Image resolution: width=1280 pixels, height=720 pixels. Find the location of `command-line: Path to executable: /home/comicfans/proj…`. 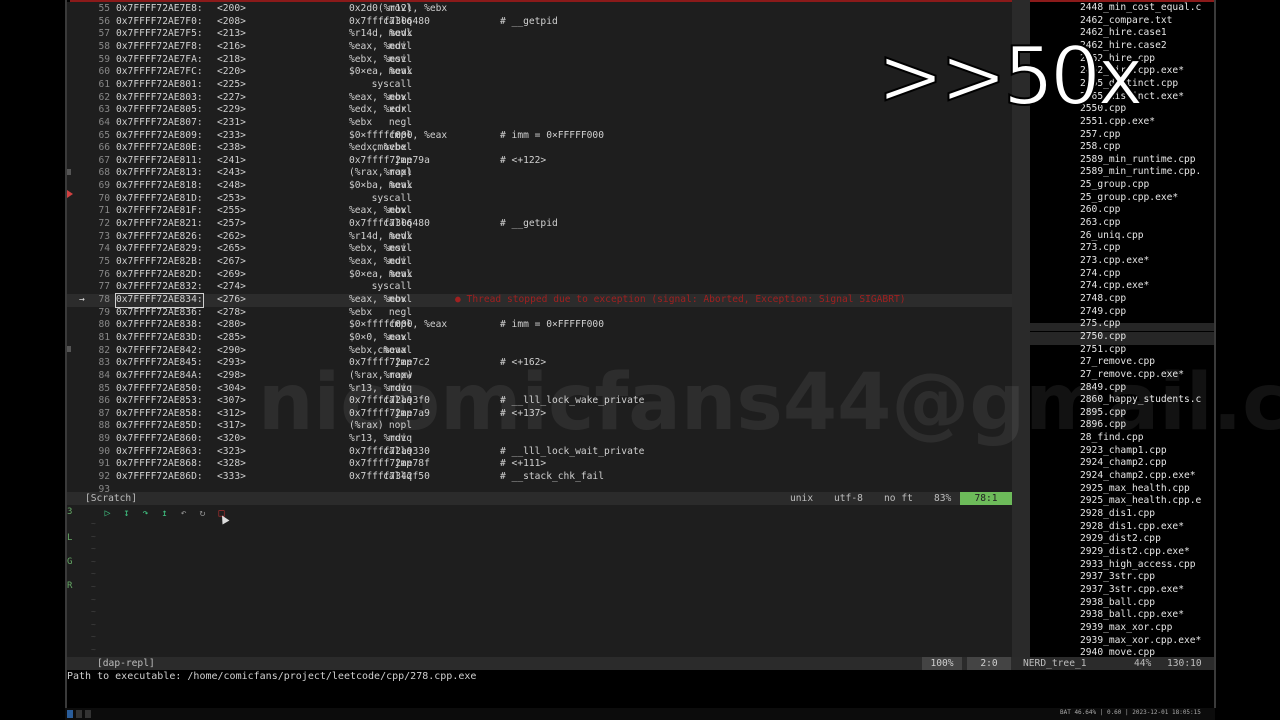

command-line: Path to executable: /home/comicfans/proj… is located at coordinates (640, 676).